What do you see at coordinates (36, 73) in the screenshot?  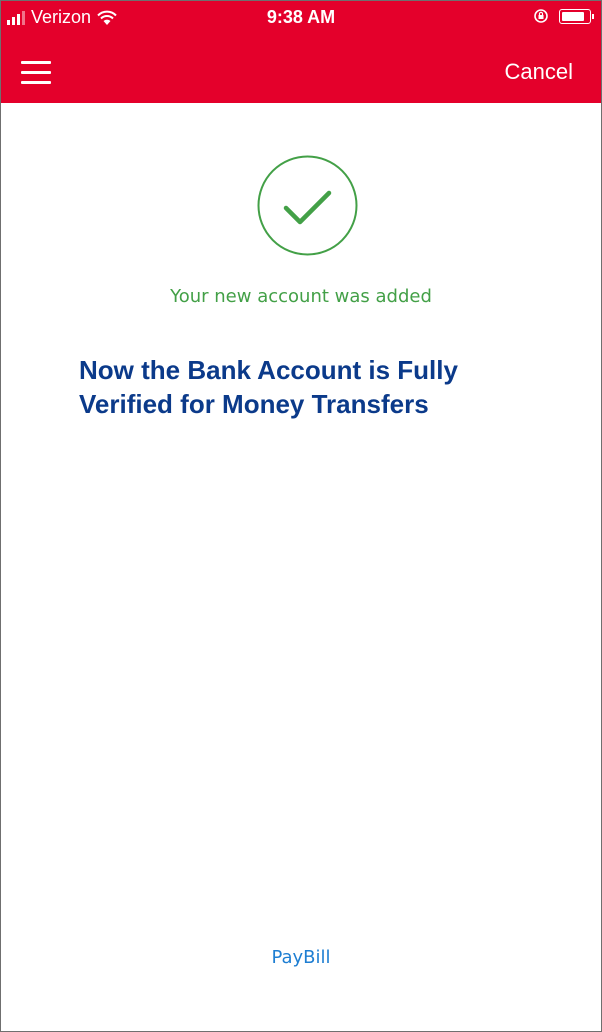 I see `hamburger-menu-icon` at bounding box center [36, 73].